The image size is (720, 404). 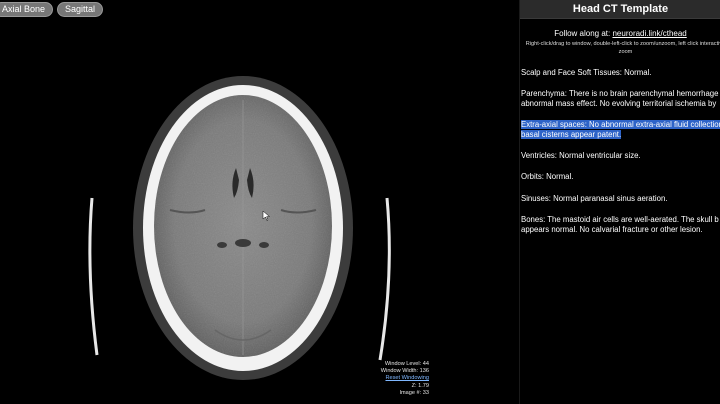 I want to click on section-orbits: Orbits: Normal., so click(x=620, y=176).